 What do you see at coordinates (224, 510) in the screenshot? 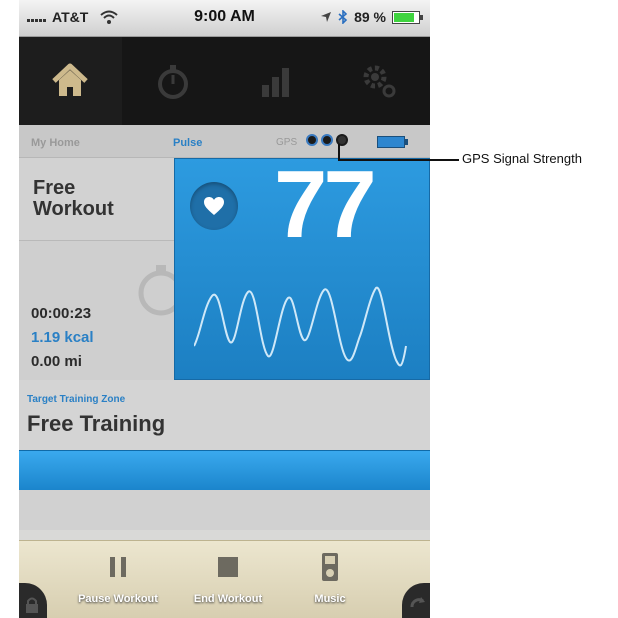
I see `panel-spacer` at bounding box center [224, 510].